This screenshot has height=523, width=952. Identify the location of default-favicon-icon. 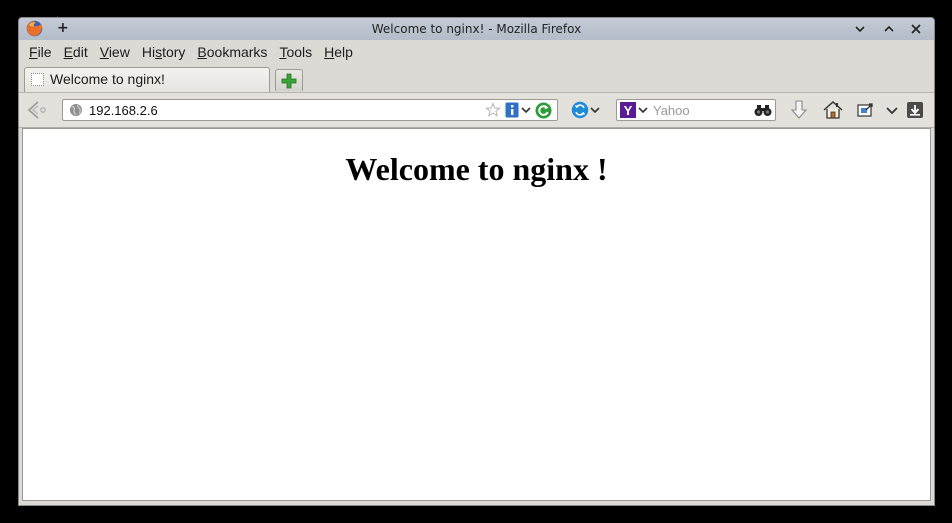
(37, 79).